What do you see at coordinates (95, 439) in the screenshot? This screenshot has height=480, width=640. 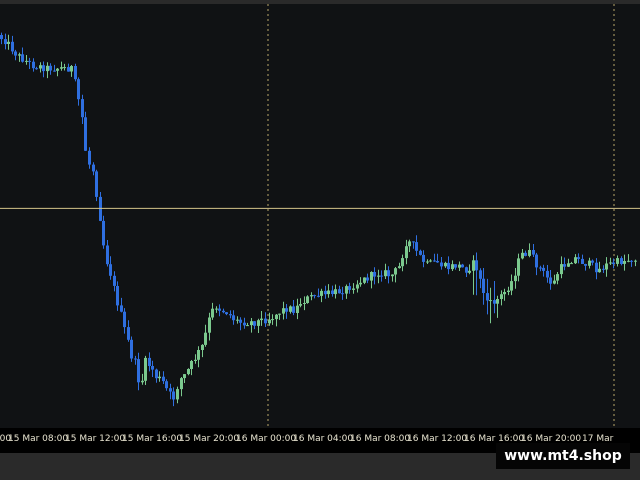 I see `x-tick-label: 15 Mar 12:00` at bounding box center [95, 439].